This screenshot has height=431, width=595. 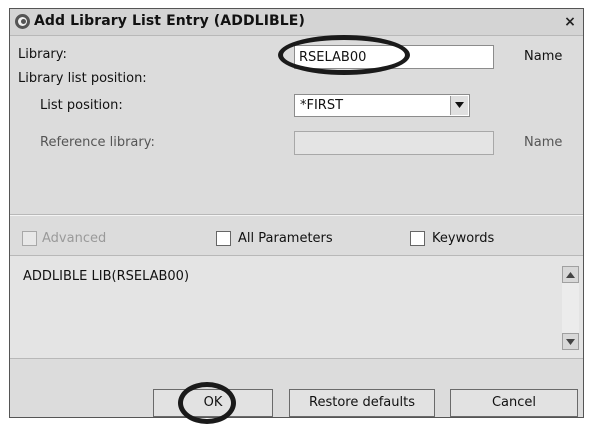 I want to click on arrow-down-icon, so click(x=570, y=342).